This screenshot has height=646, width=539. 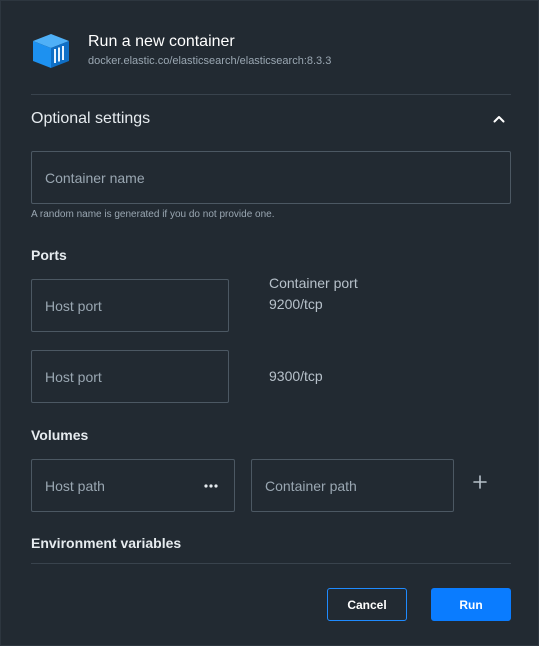 What do you see at coordinates (60, 435) in the screenshot?
I see `volumes-label: Volumes` at bounding box center [60, 435].